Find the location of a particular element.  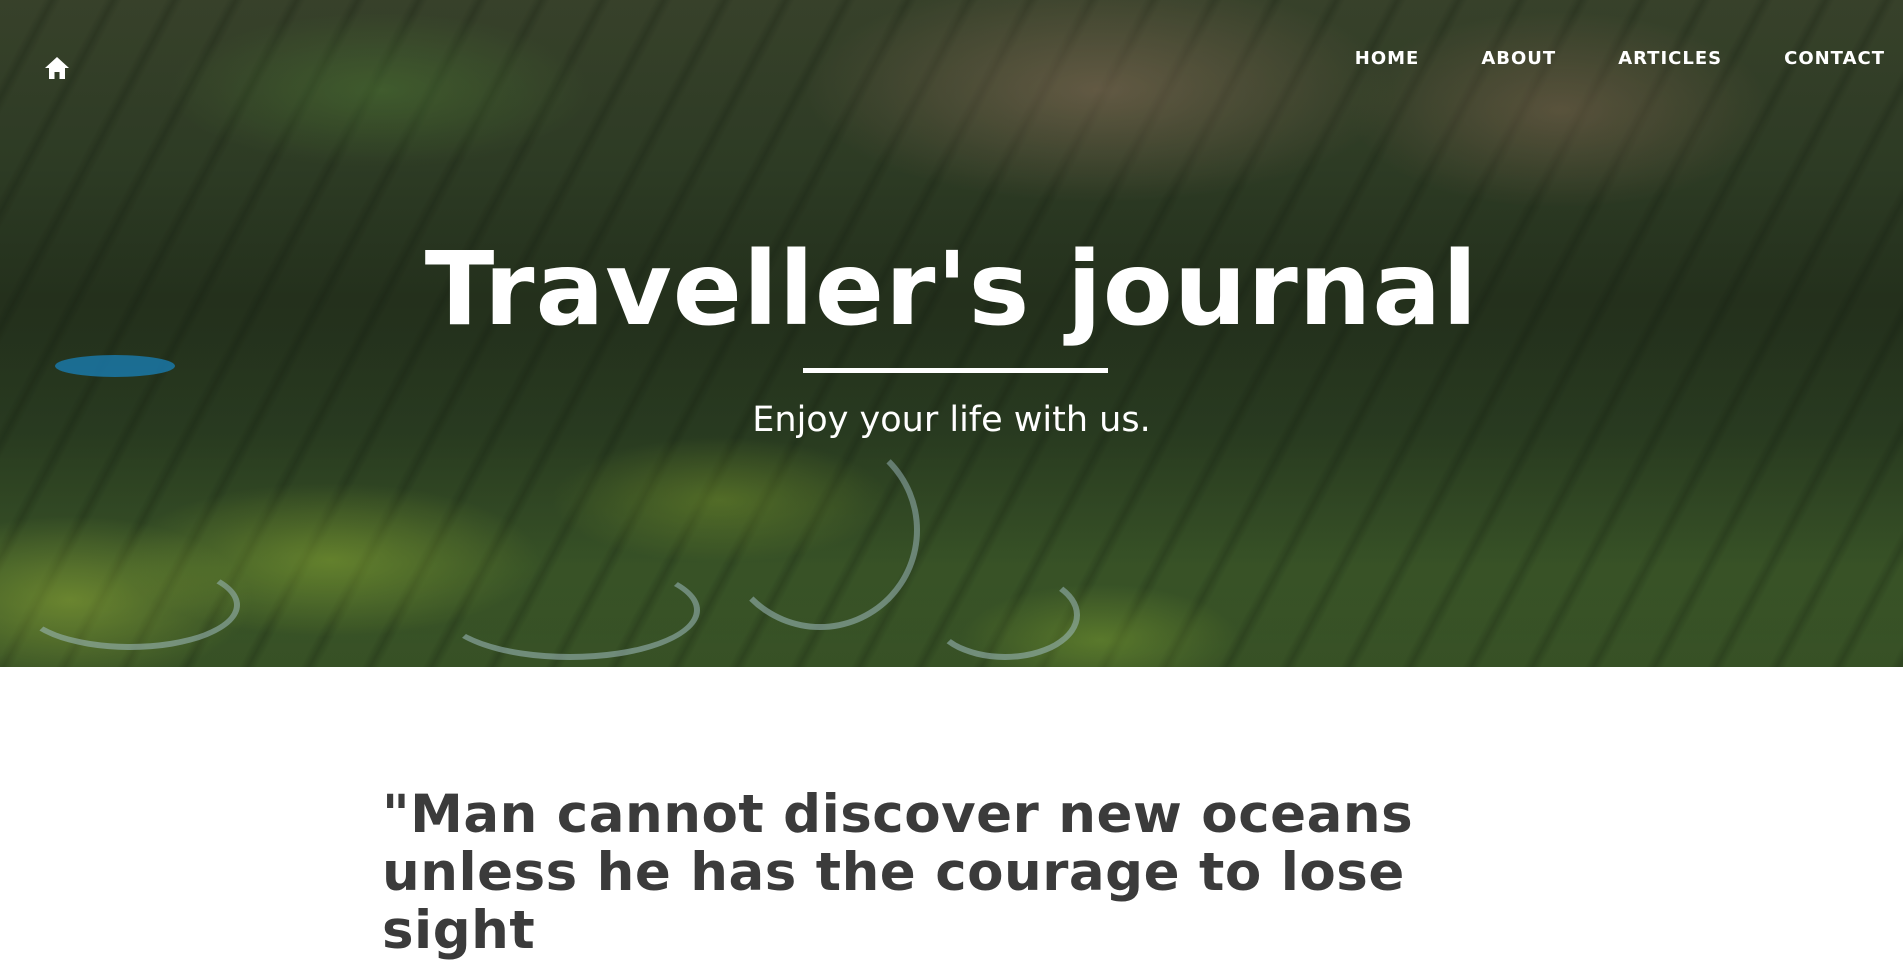

top-nav: HOME ABOUT ARTICLES CONTACT is located at coordinates (1598, 60).